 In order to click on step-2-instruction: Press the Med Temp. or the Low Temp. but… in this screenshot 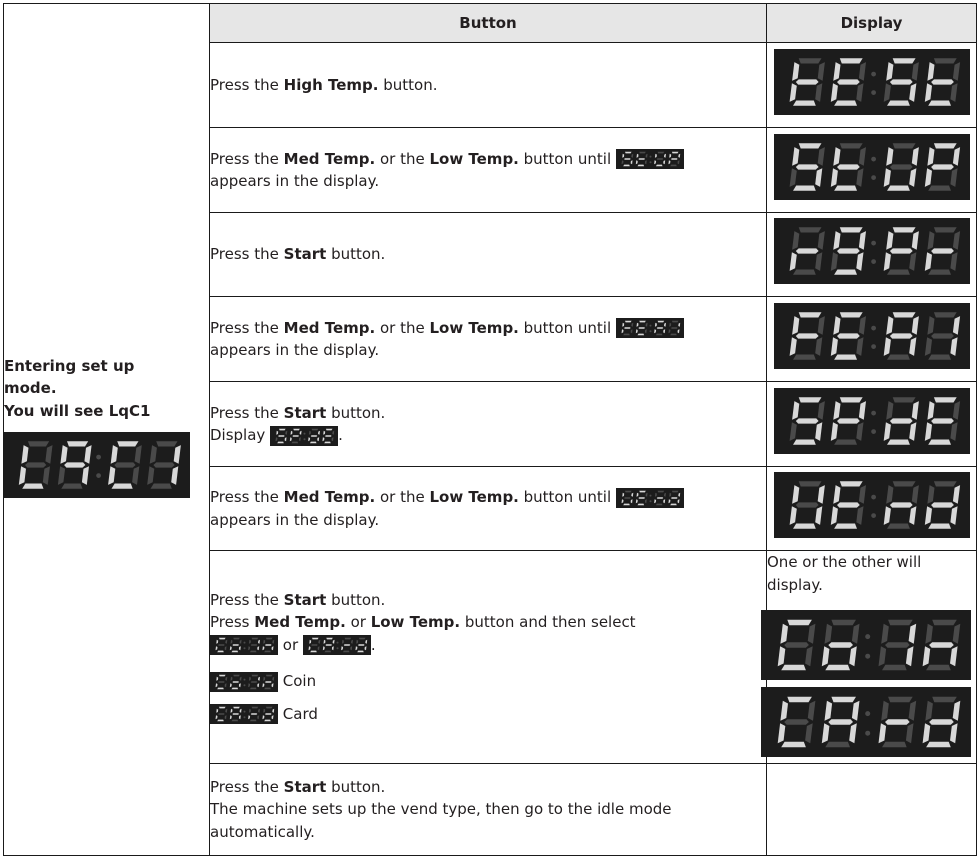, I will do `click(488, 170)`.